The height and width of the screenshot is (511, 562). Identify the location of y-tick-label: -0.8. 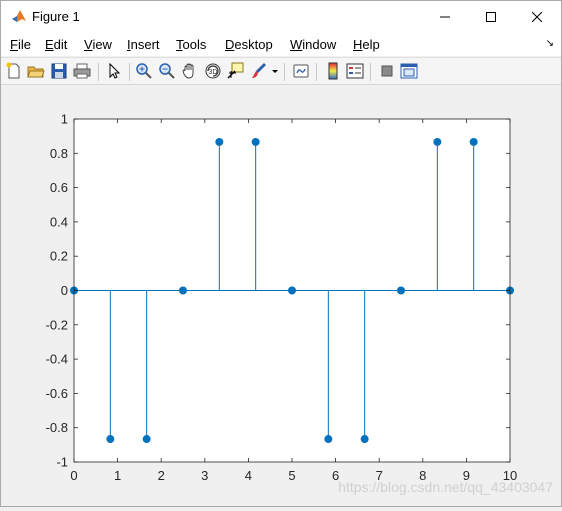
(57, 427).